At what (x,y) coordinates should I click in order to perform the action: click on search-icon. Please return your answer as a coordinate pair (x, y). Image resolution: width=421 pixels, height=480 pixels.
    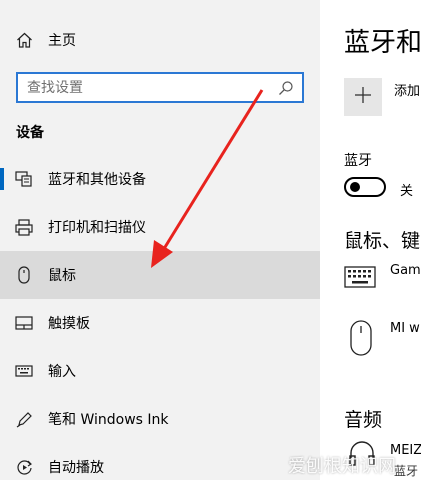
    Looking at the image, I should click on (286, 88).